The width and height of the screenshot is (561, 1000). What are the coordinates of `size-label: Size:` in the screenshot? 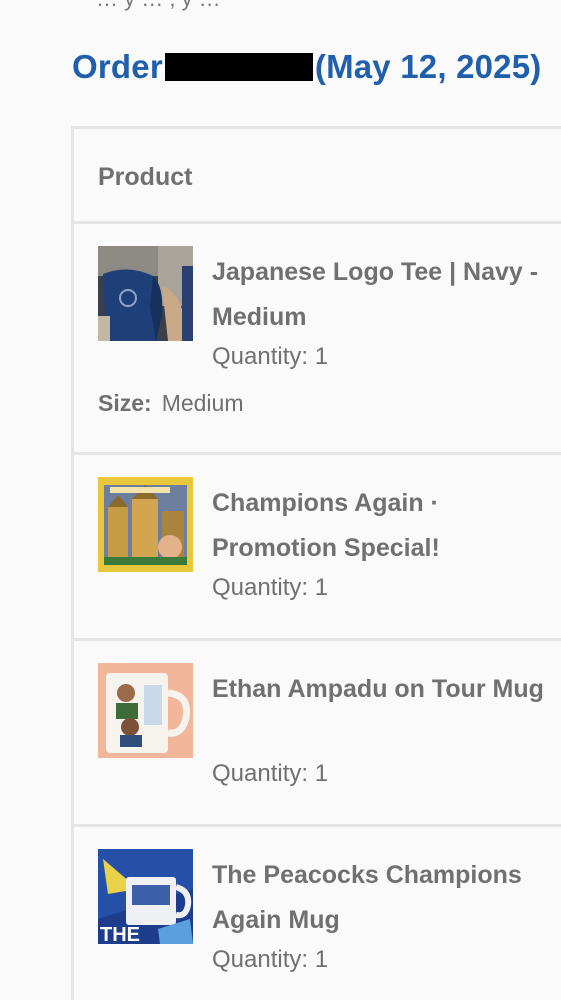 It's located at (125, 403).